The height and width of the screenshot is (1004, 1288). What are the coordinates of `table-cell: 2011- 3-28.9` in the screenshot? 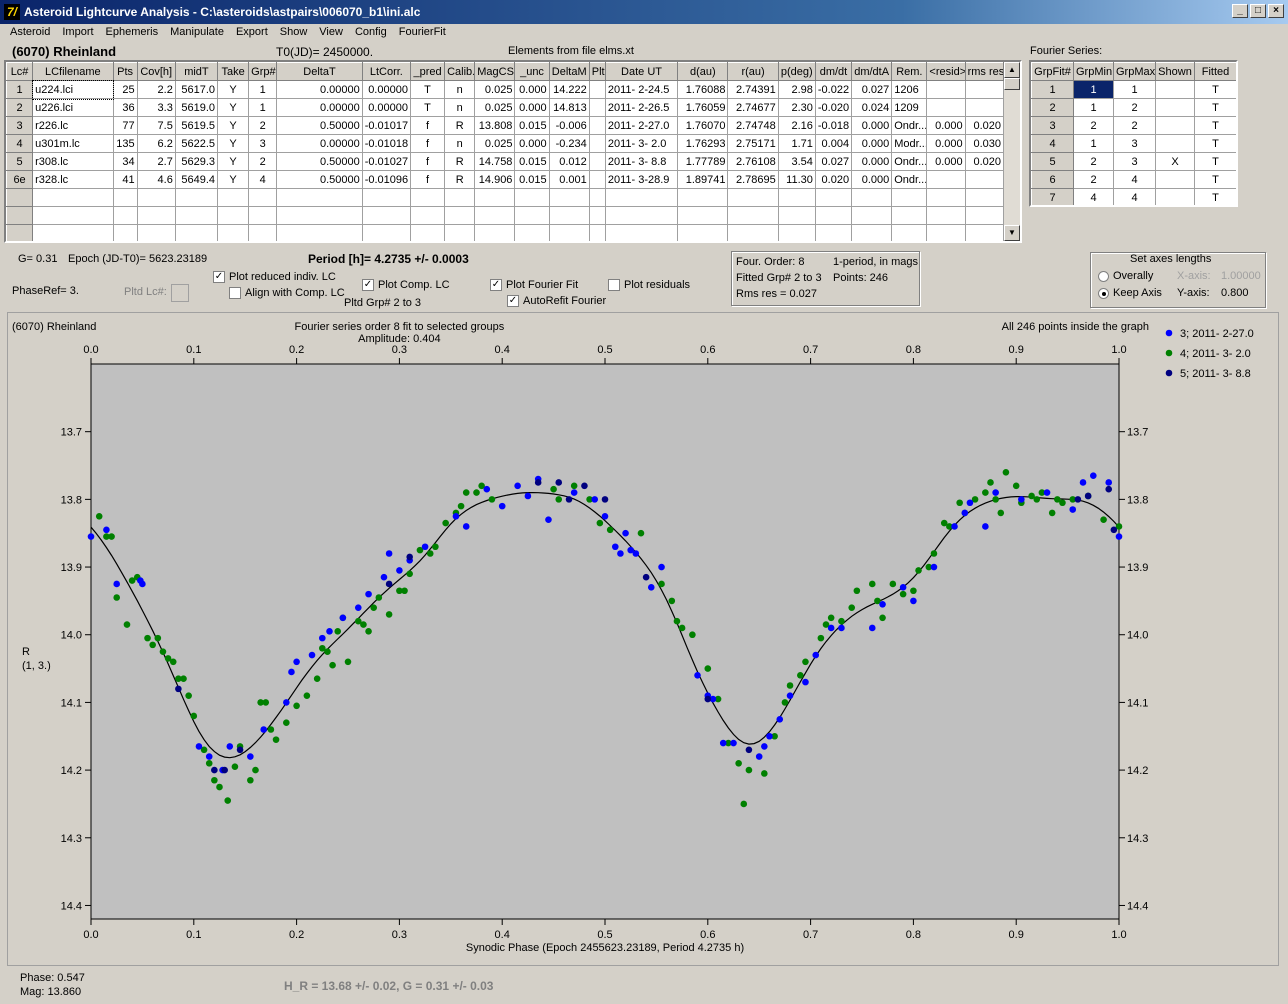 It's located at (641, 179).